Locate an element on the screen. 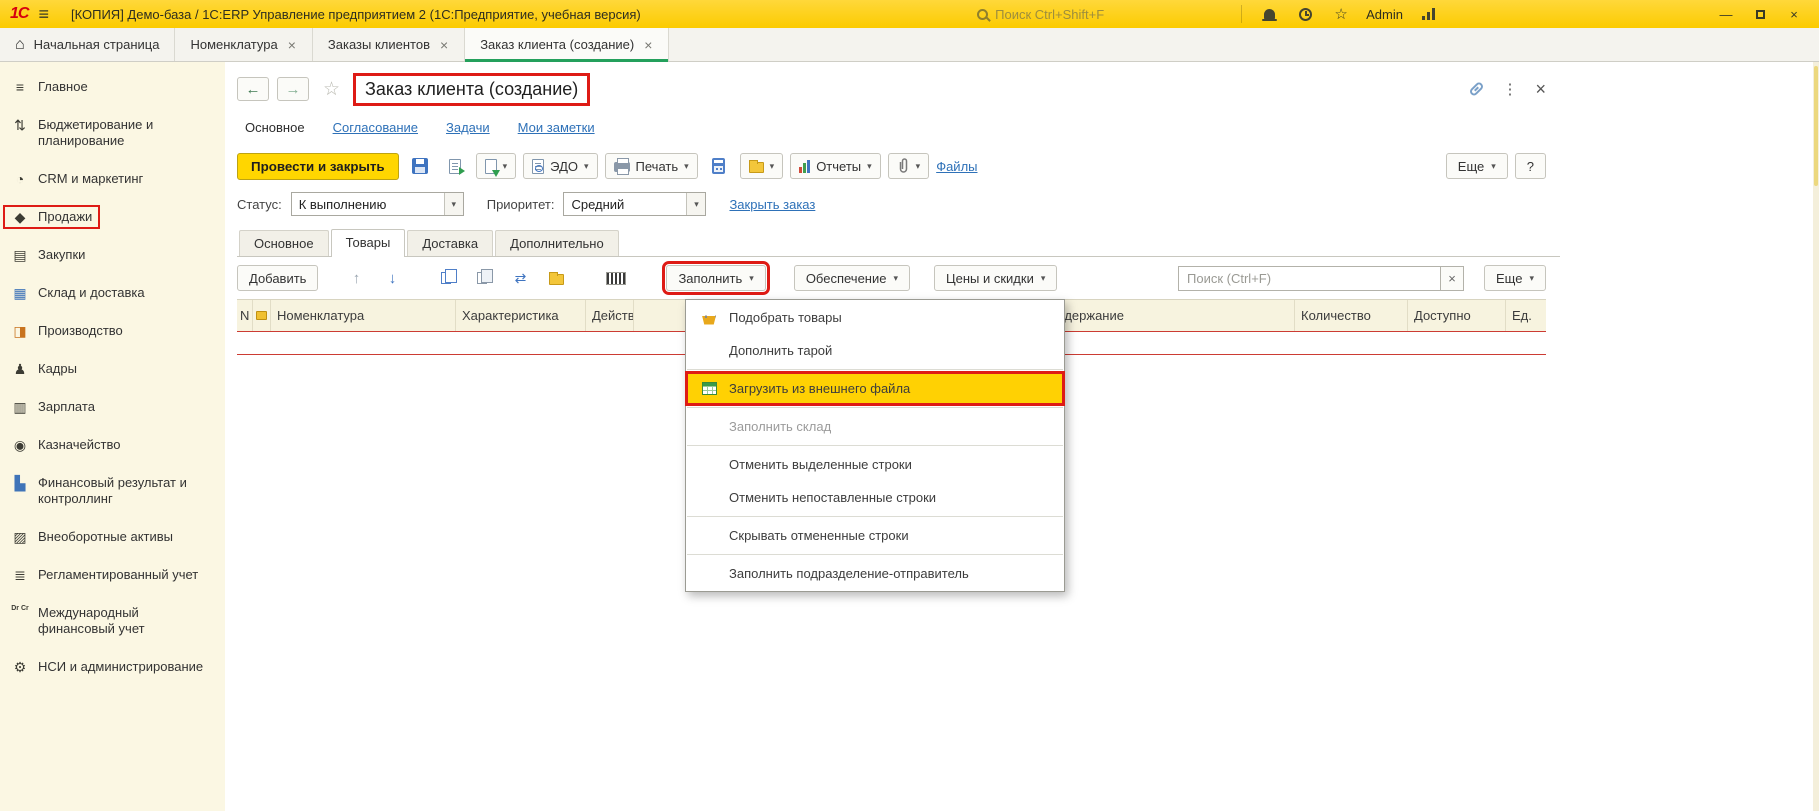  document-journal-button: ▾ is located at coordinates (761, 166).